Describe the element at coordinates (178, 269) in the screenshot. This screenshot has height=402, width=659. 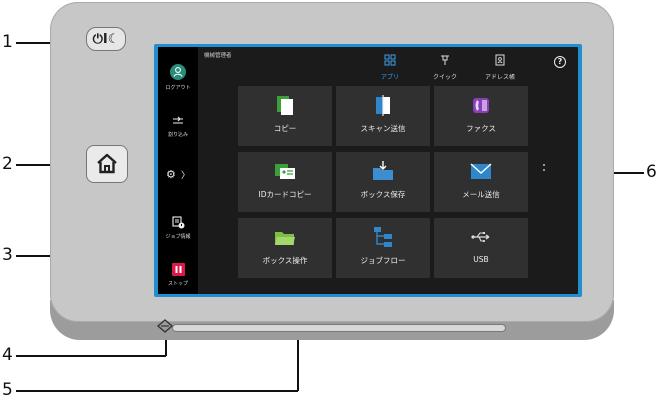
I see `stop-icon` at that location.